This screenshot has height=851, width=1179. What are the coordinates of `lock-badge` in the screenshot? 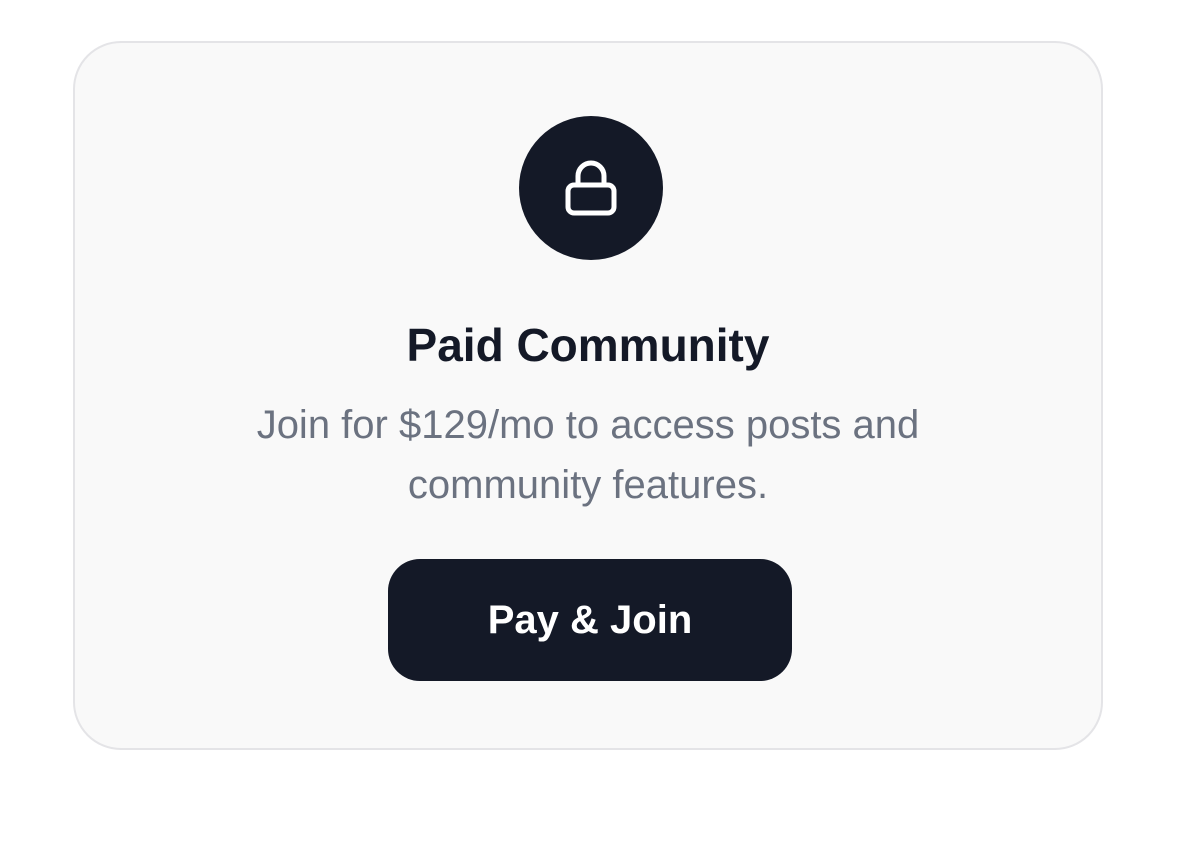 It's located at (591, 188).